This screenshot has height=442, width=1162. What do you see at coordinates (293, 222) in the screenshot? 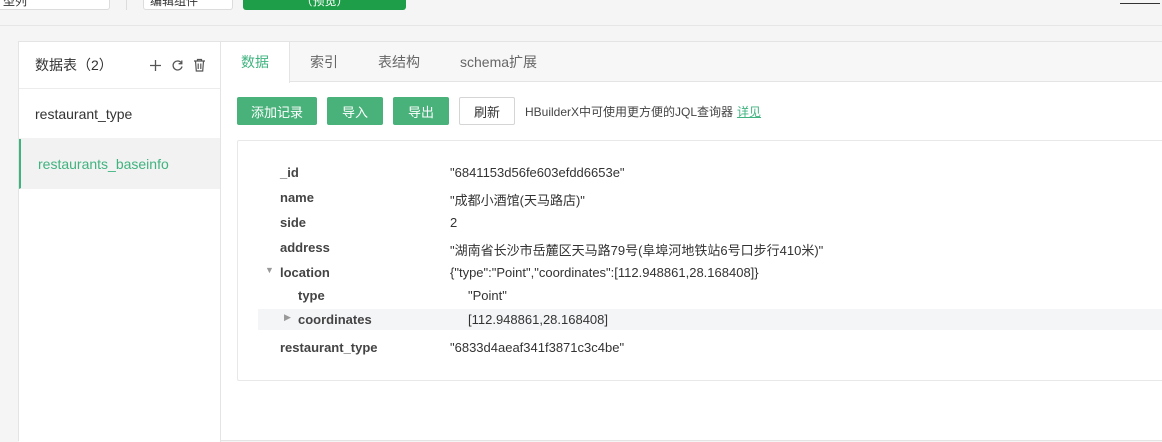
I see `field-key: side` at bounding box center [293, 222].